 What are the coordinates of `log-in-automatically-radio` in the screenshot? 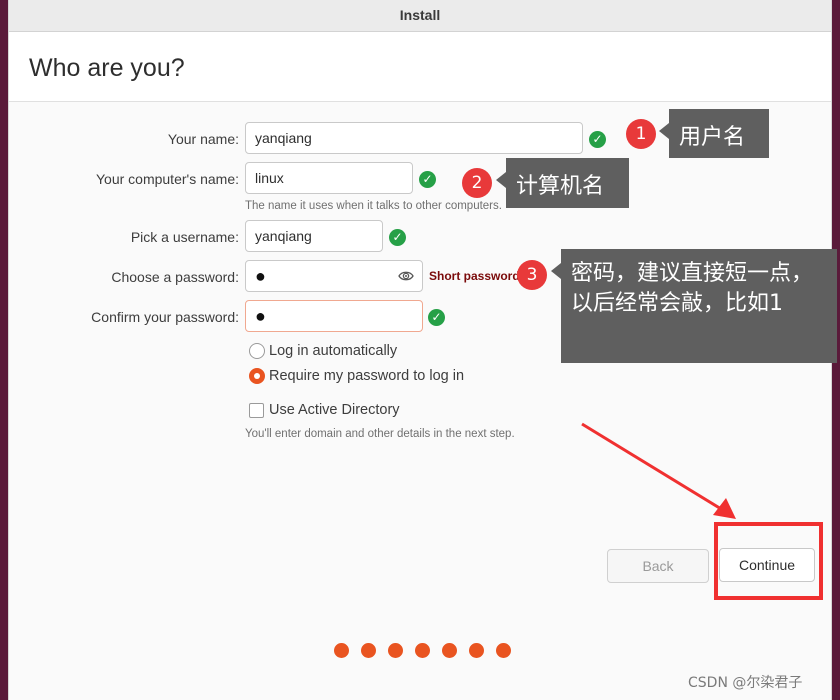 It's located at (257, 351).